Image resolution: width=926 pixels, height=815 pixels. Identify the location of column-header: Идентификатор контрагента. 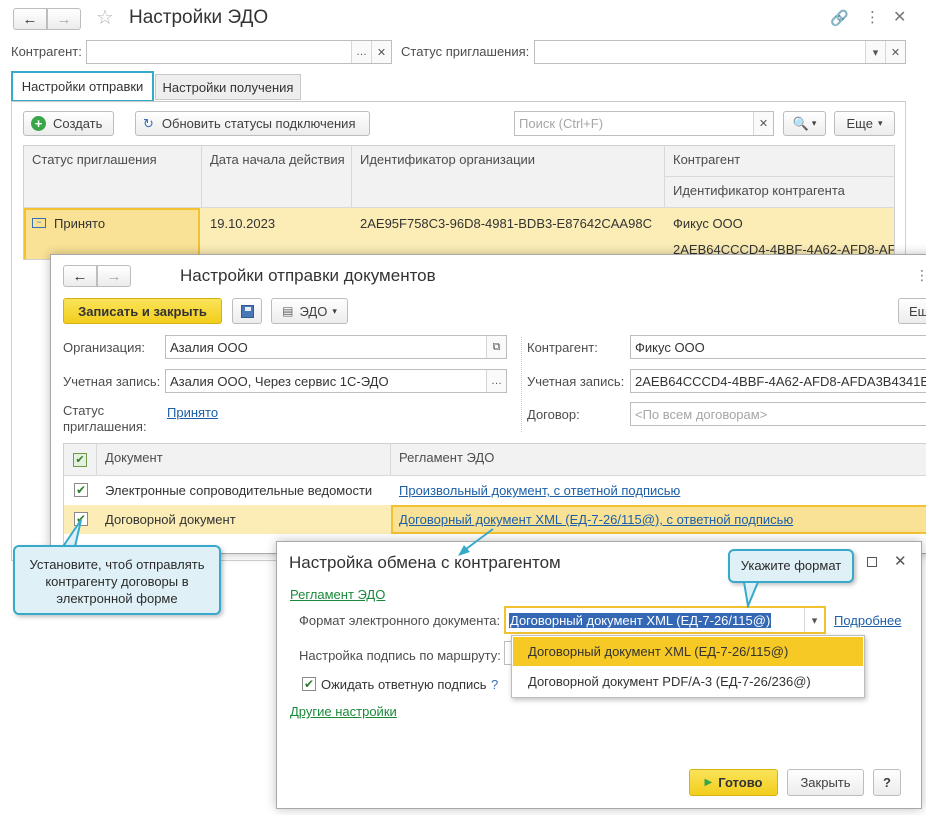
(779, 192).